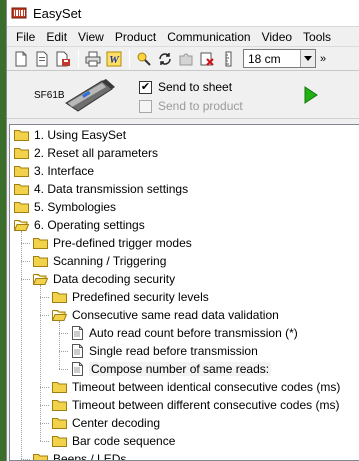 This screenshot has width=359, height=461. What do you see at coordinates (80, 135) in the screenshot?
I see `tree-item-label: 1. Using EasySet` at bounding box center [80, 135].